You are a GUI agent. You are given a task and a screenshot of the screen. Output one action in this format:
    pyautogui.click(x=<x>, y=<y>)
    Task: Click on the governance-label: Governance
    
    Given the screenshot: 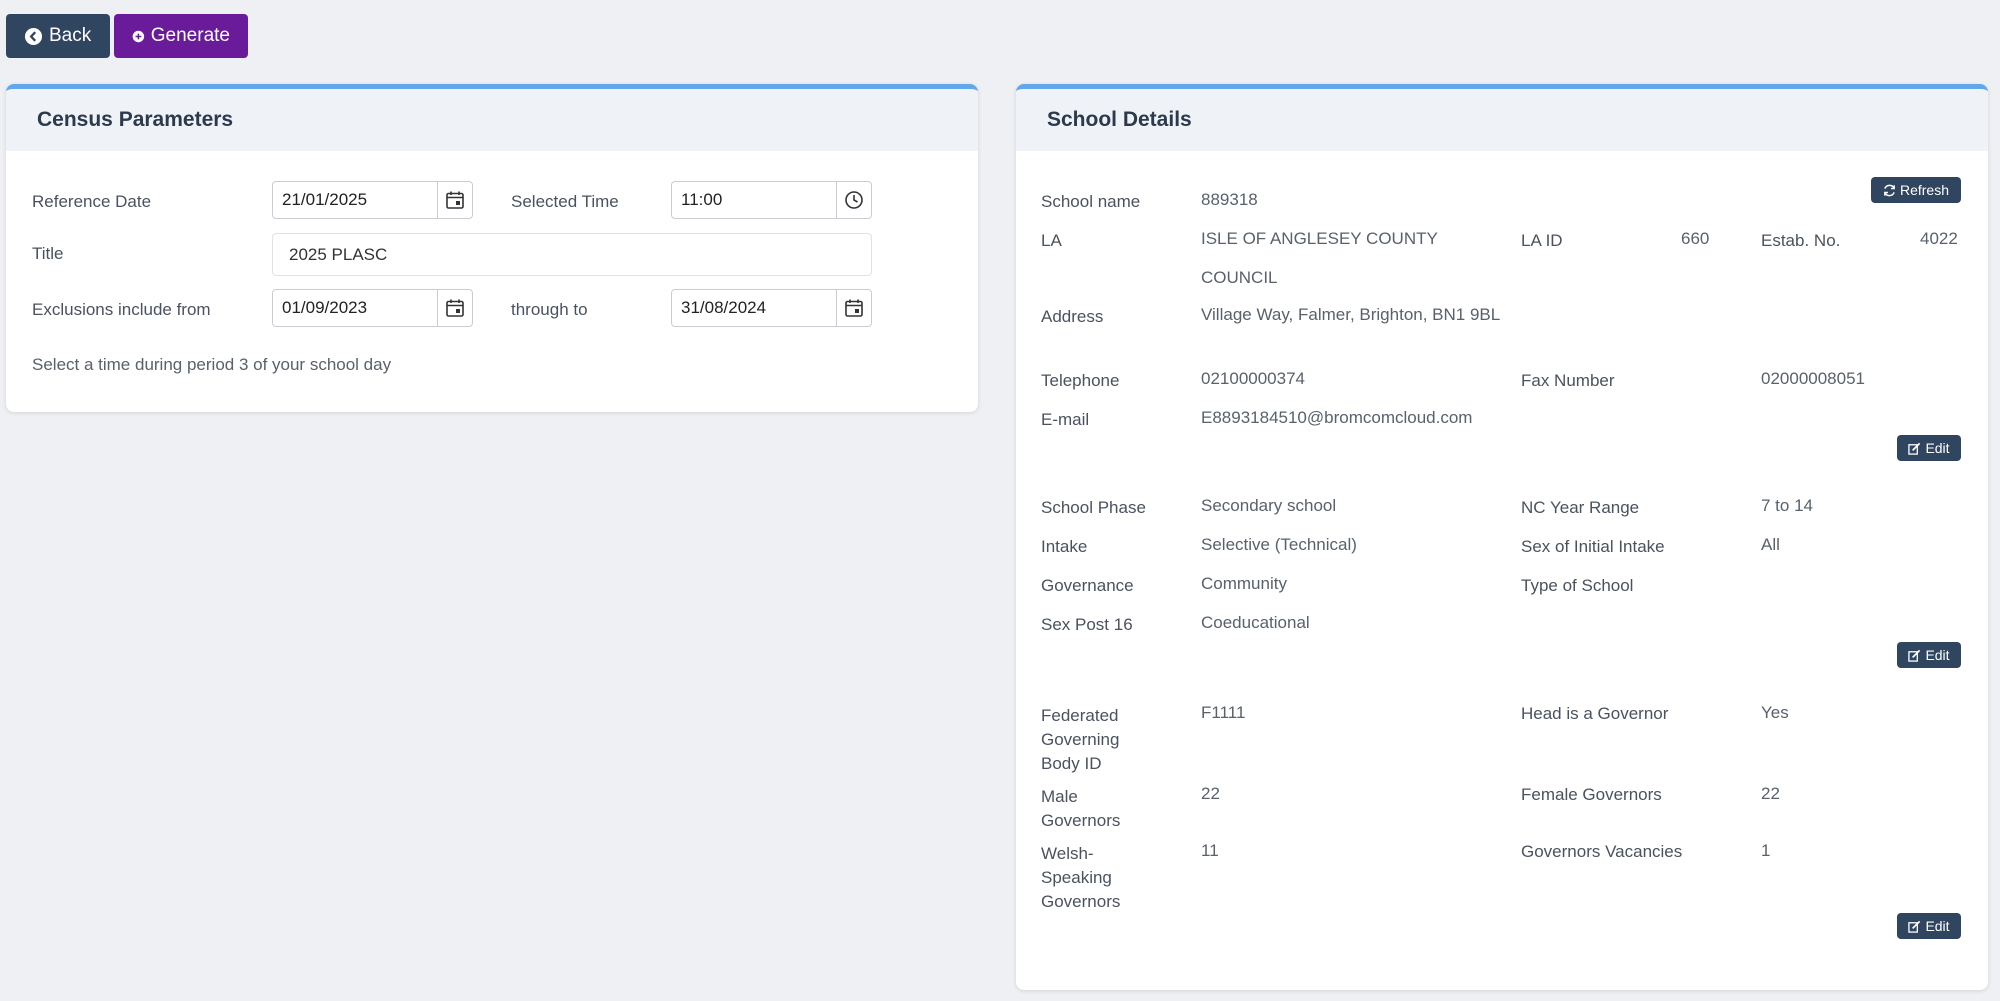 What is the action you would take?
    pyautogui.click(x=1087, y=585)
    